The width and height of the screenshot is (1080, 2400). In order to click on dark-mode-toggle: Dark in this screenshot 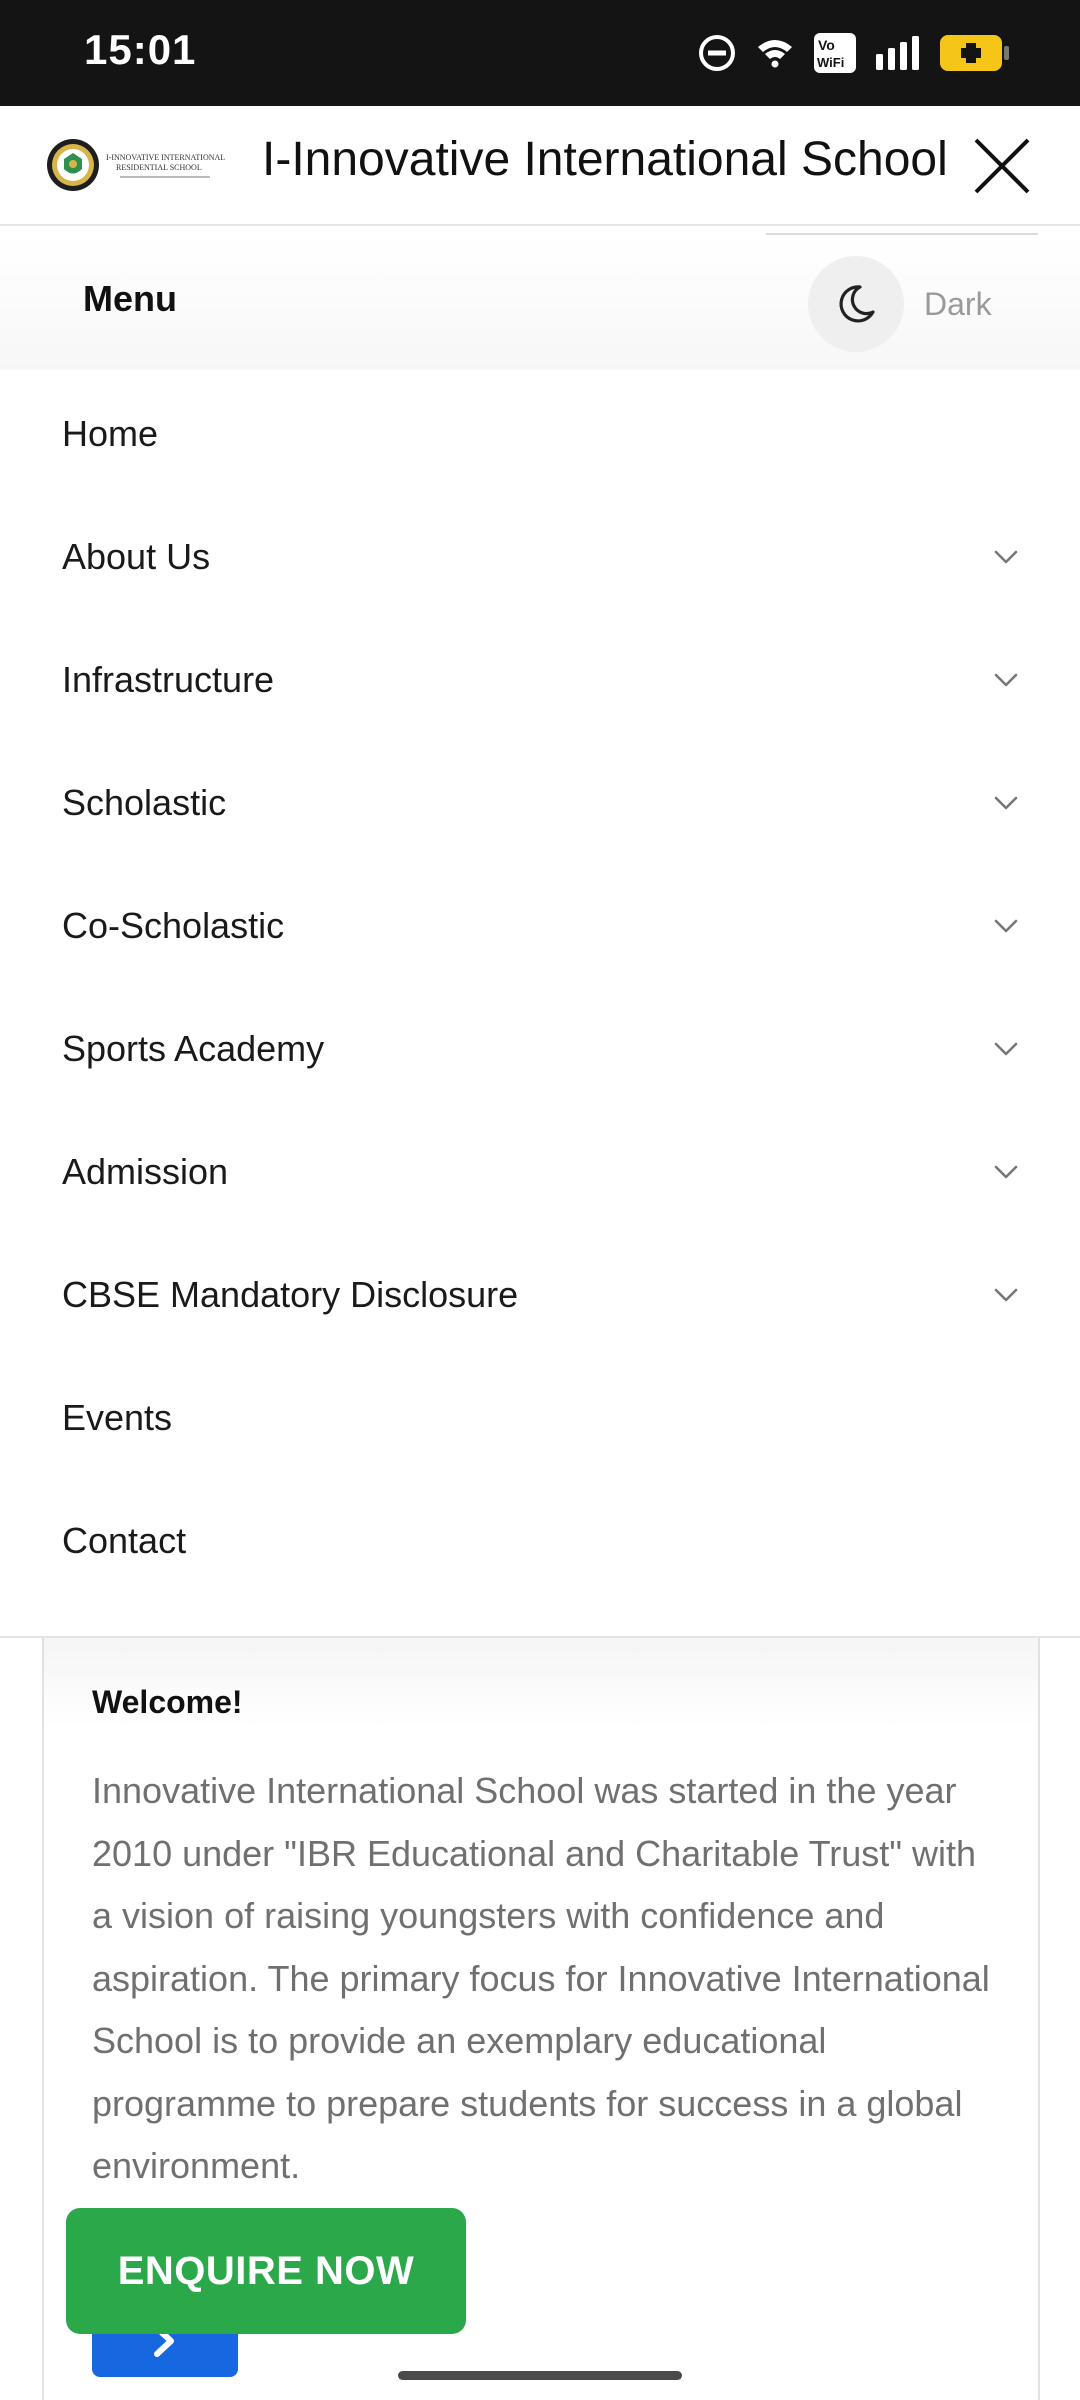, I will do `click(918, 304)`.